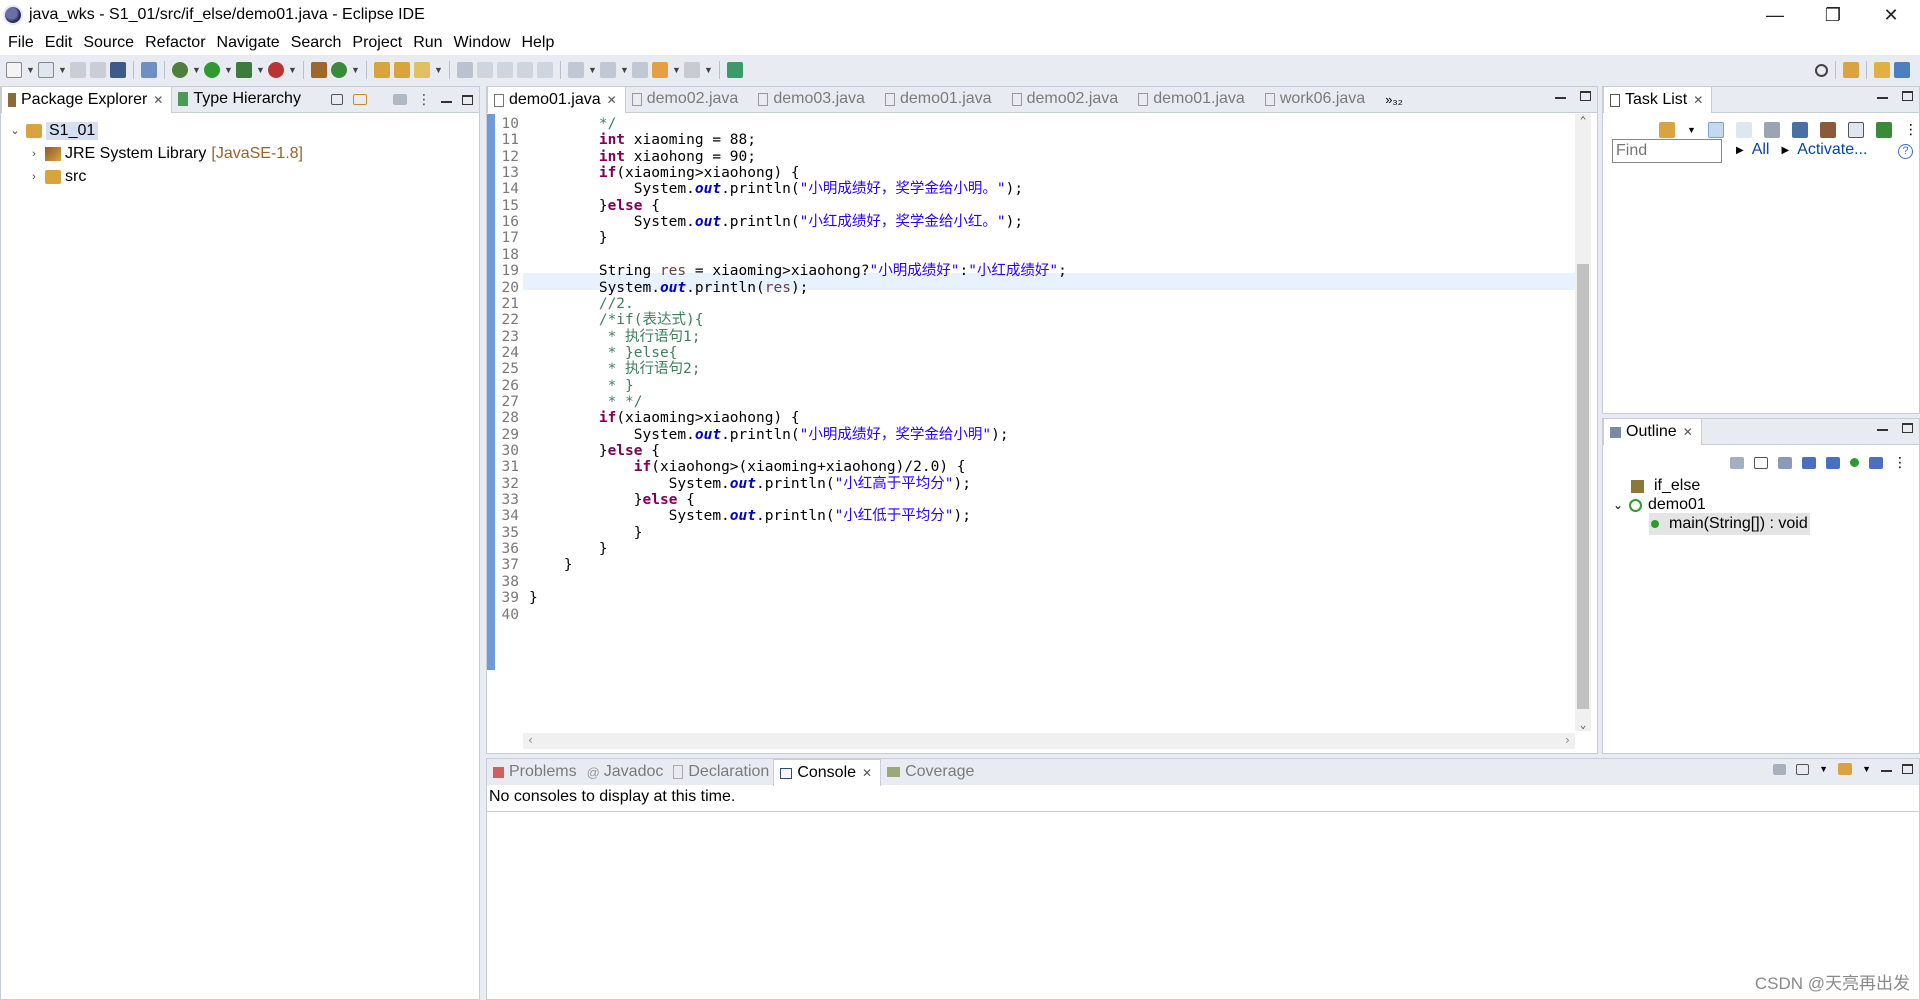  What do you see at coordinates (465, 70) in the screenshot?
I see `toggle-mark-occurrences-icon` at bounding box center [465, 70].